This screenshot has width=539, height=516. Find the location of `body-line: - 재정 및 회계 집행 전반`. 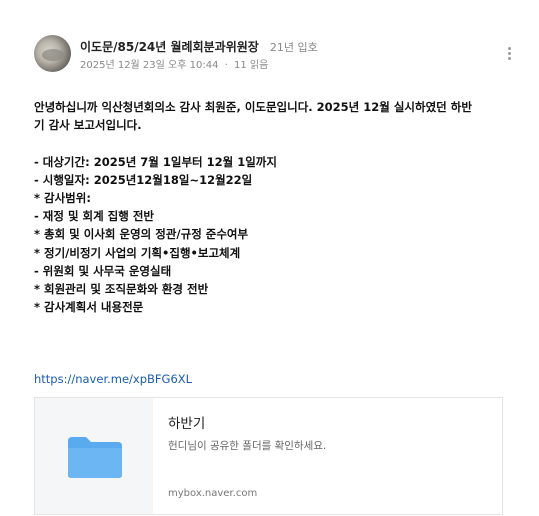

body-line: - 재정 및 회계 집행 전반 is located at coordinates (94, 216).